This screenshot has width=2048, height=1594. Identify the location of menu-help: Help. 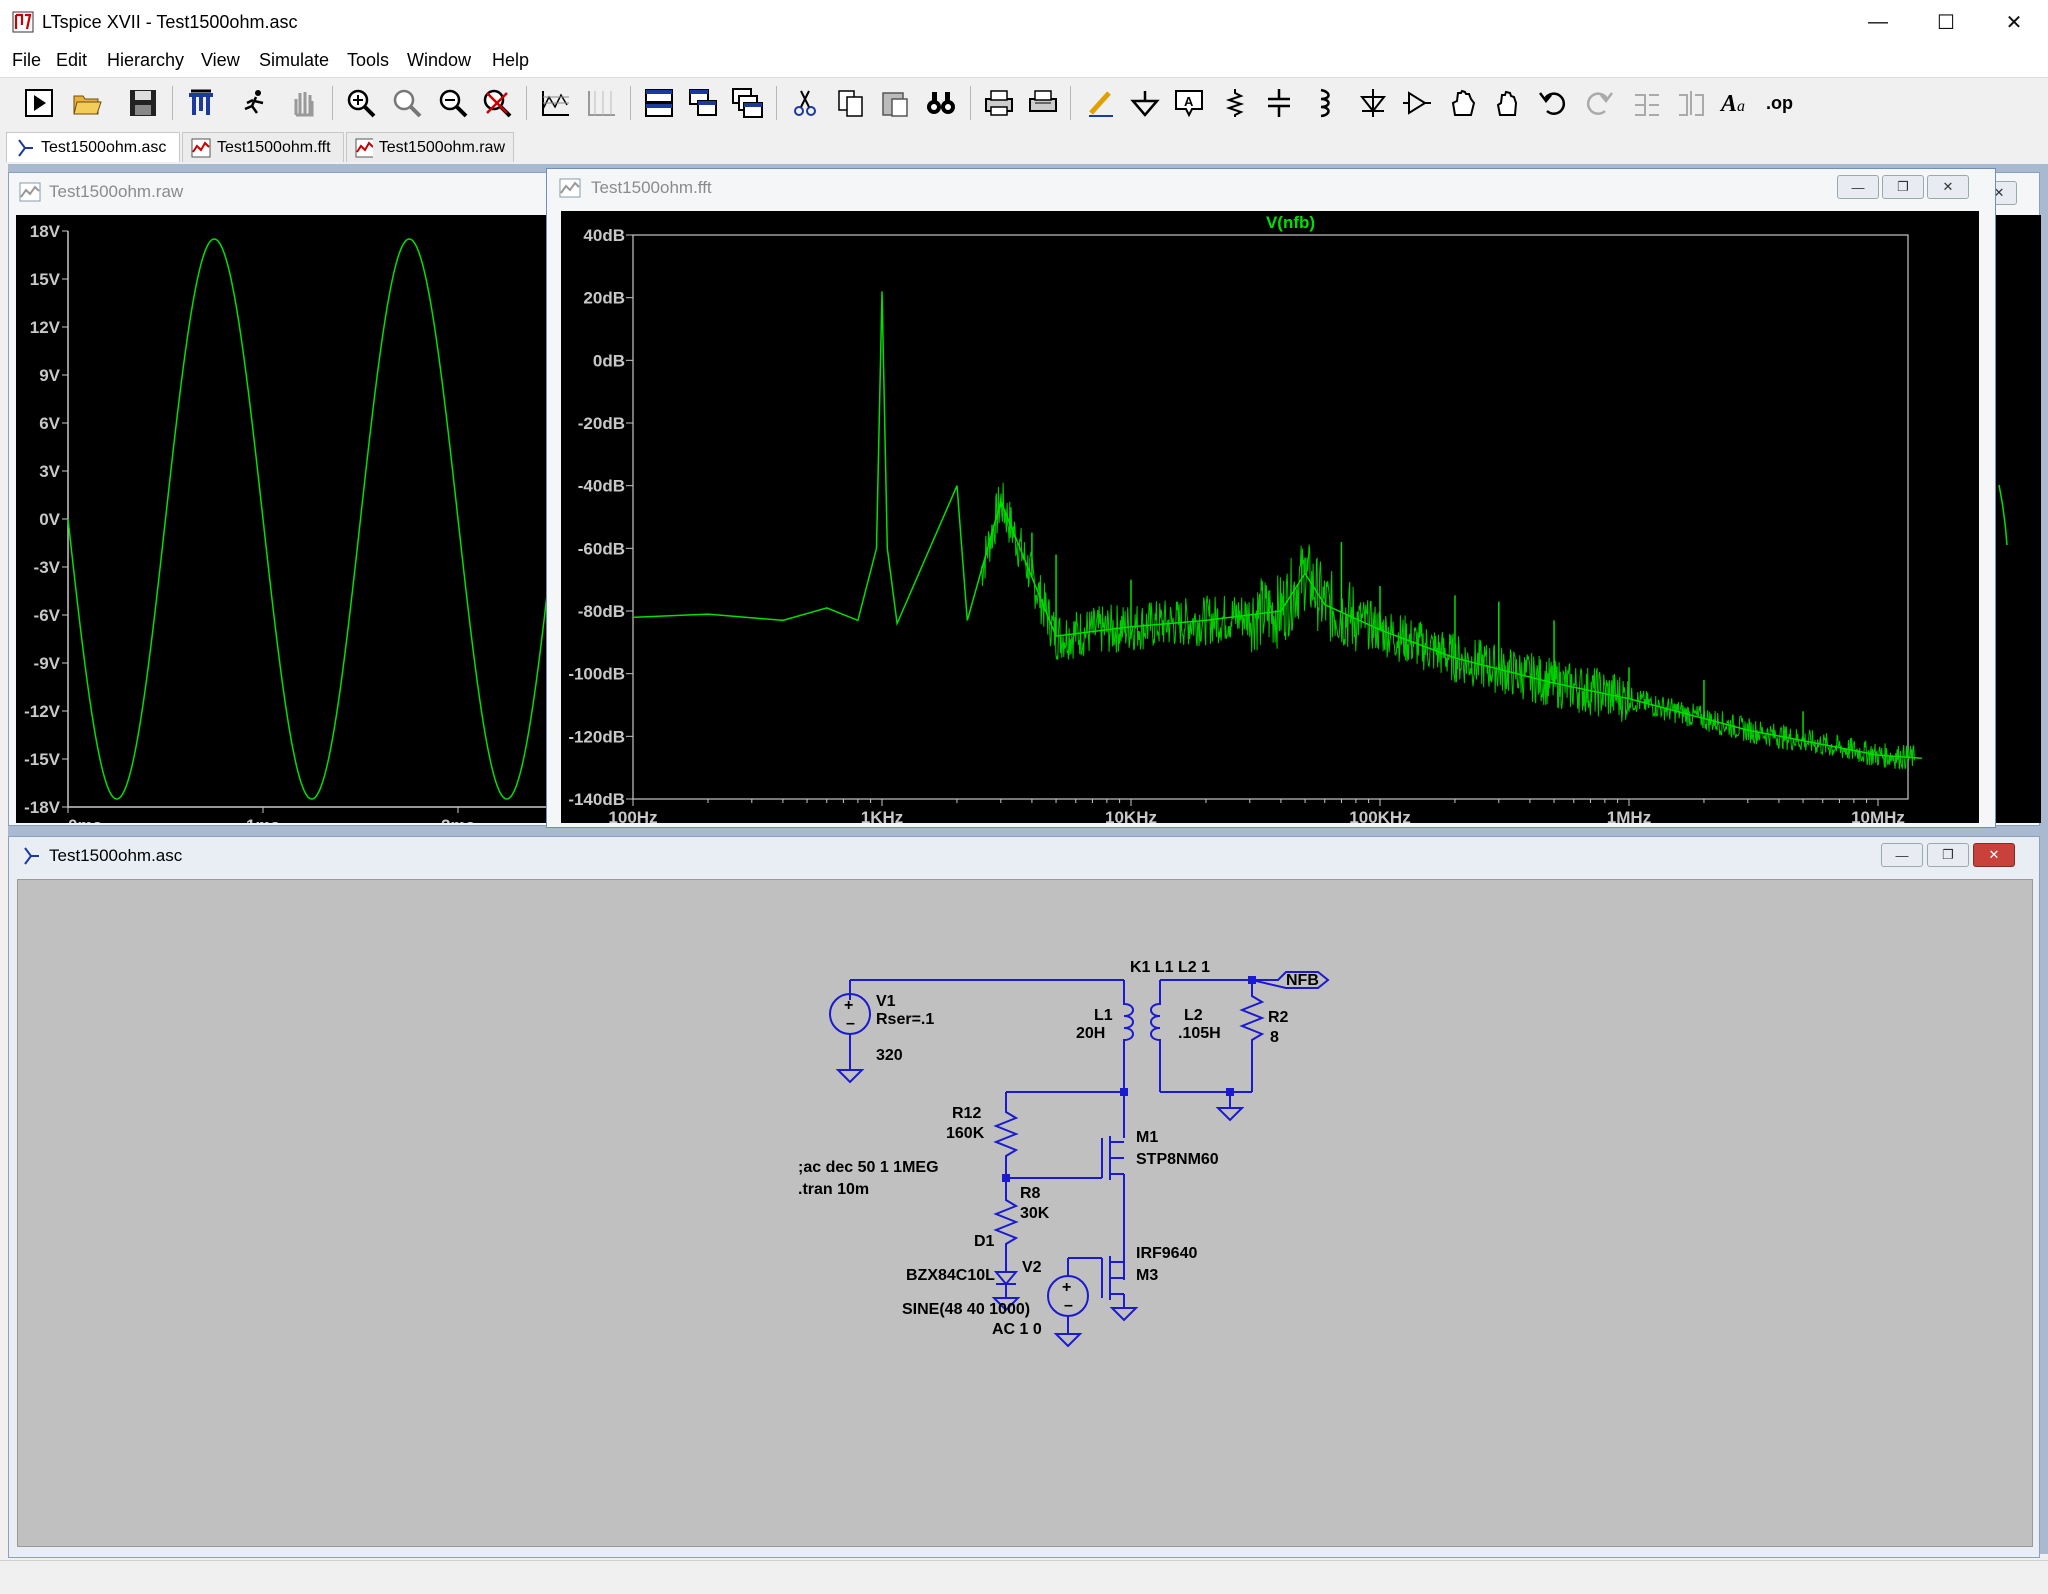
(510, 60).